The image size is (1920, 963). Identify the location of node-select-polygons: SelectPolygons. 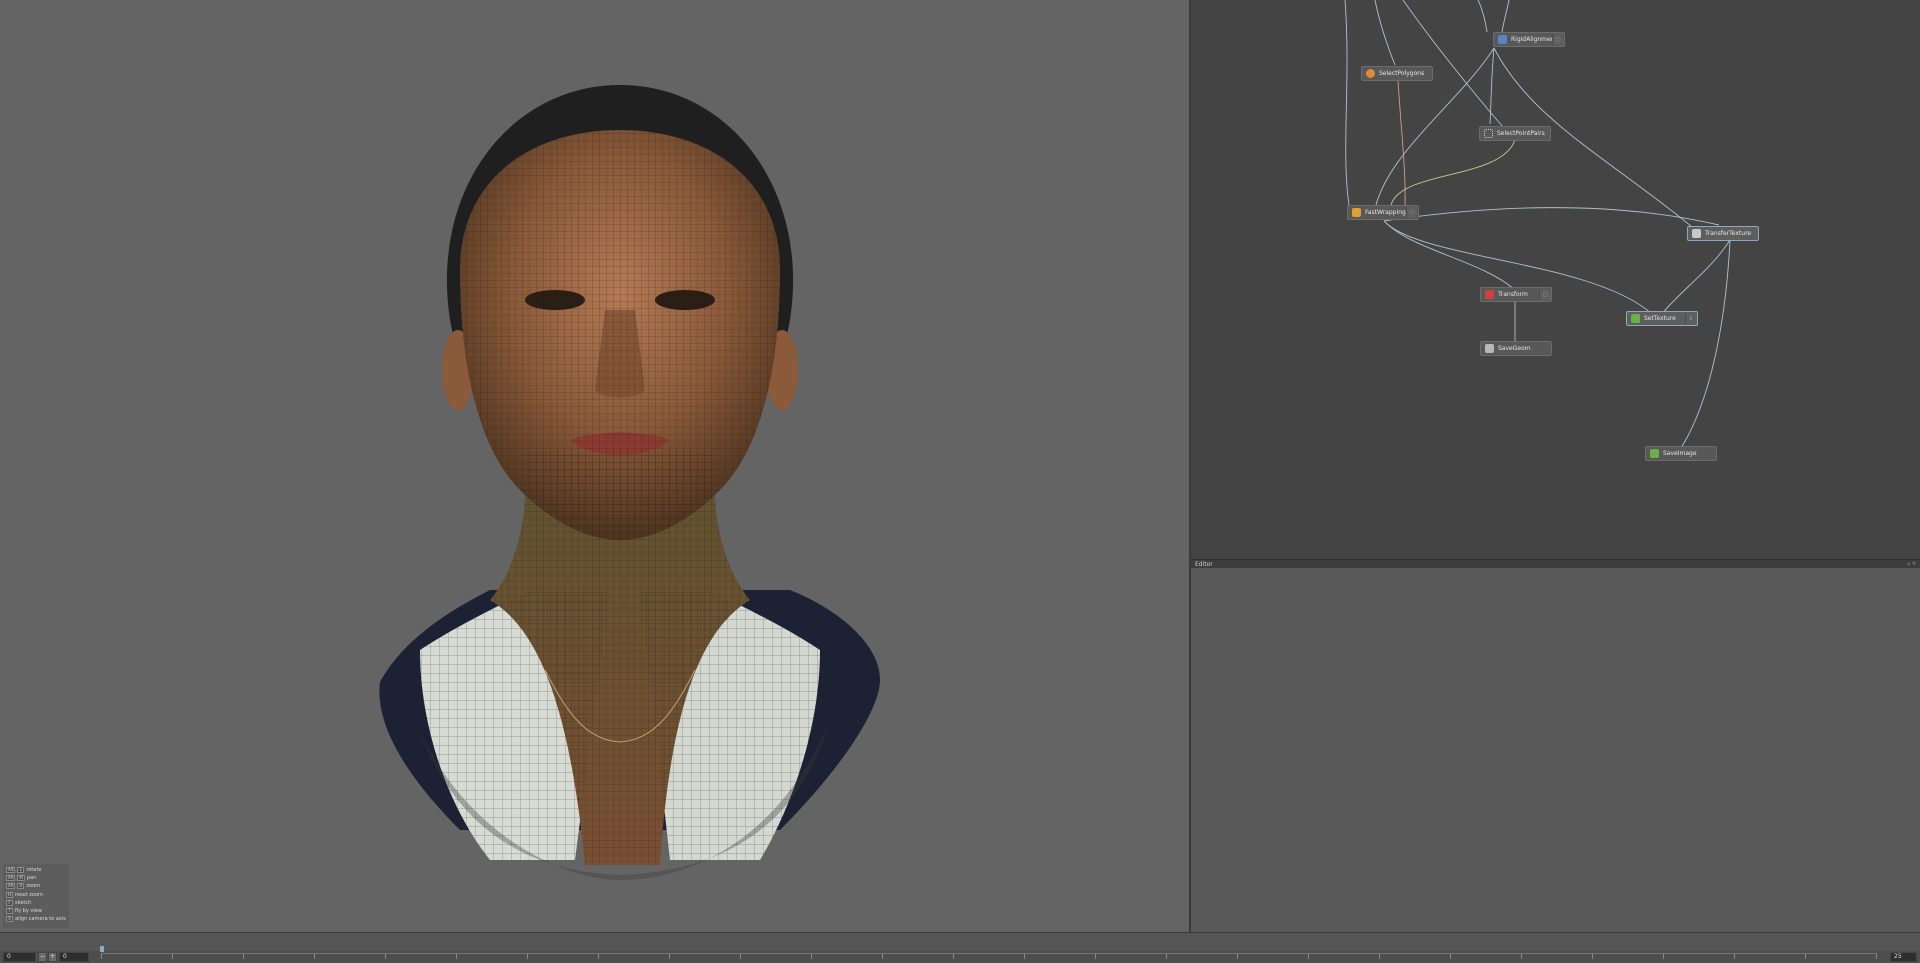
(1397, 73).